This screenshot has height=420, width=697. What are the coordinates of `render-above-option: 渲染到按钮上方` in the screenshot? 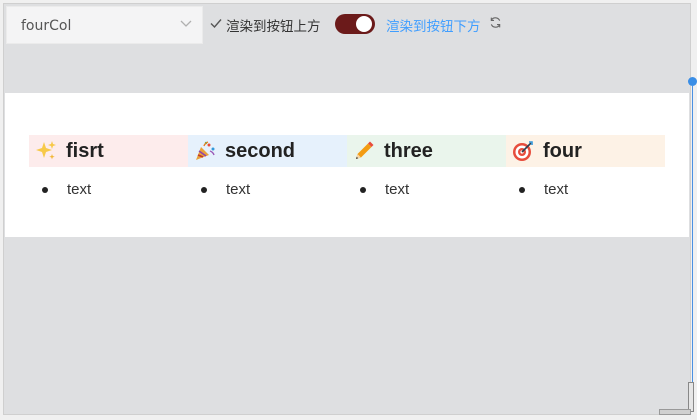 It's located at (273, 25).